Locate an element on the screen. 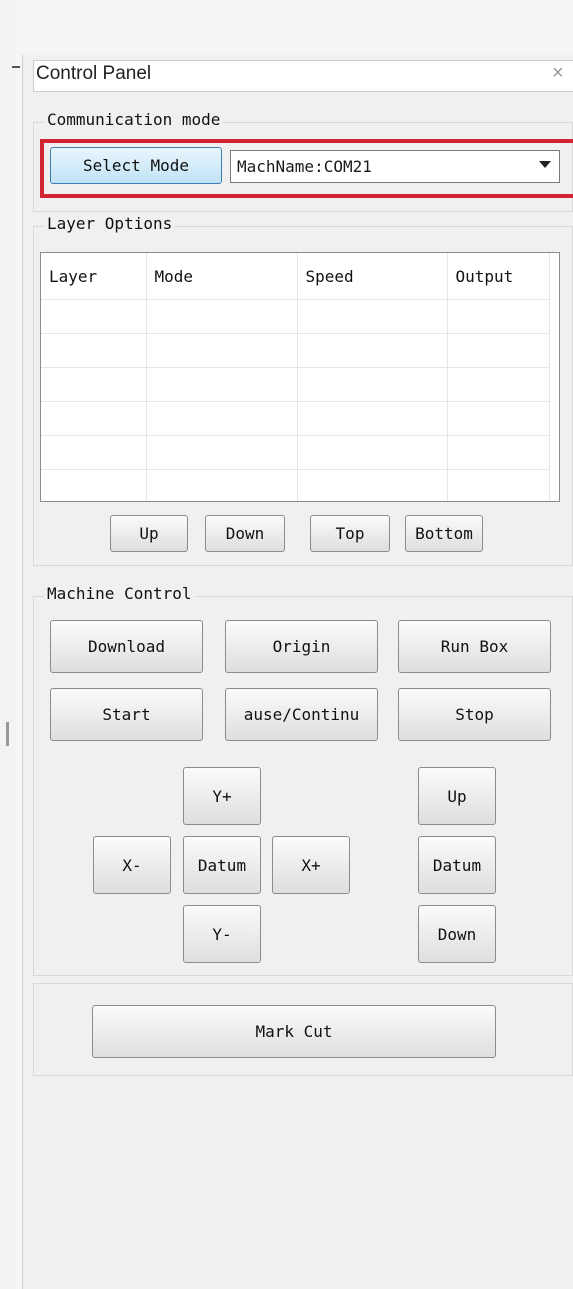 Image resolution: width=573 pixels, height=1289 pixels. layer-top-button: Top is located at coordinates (350, 533).